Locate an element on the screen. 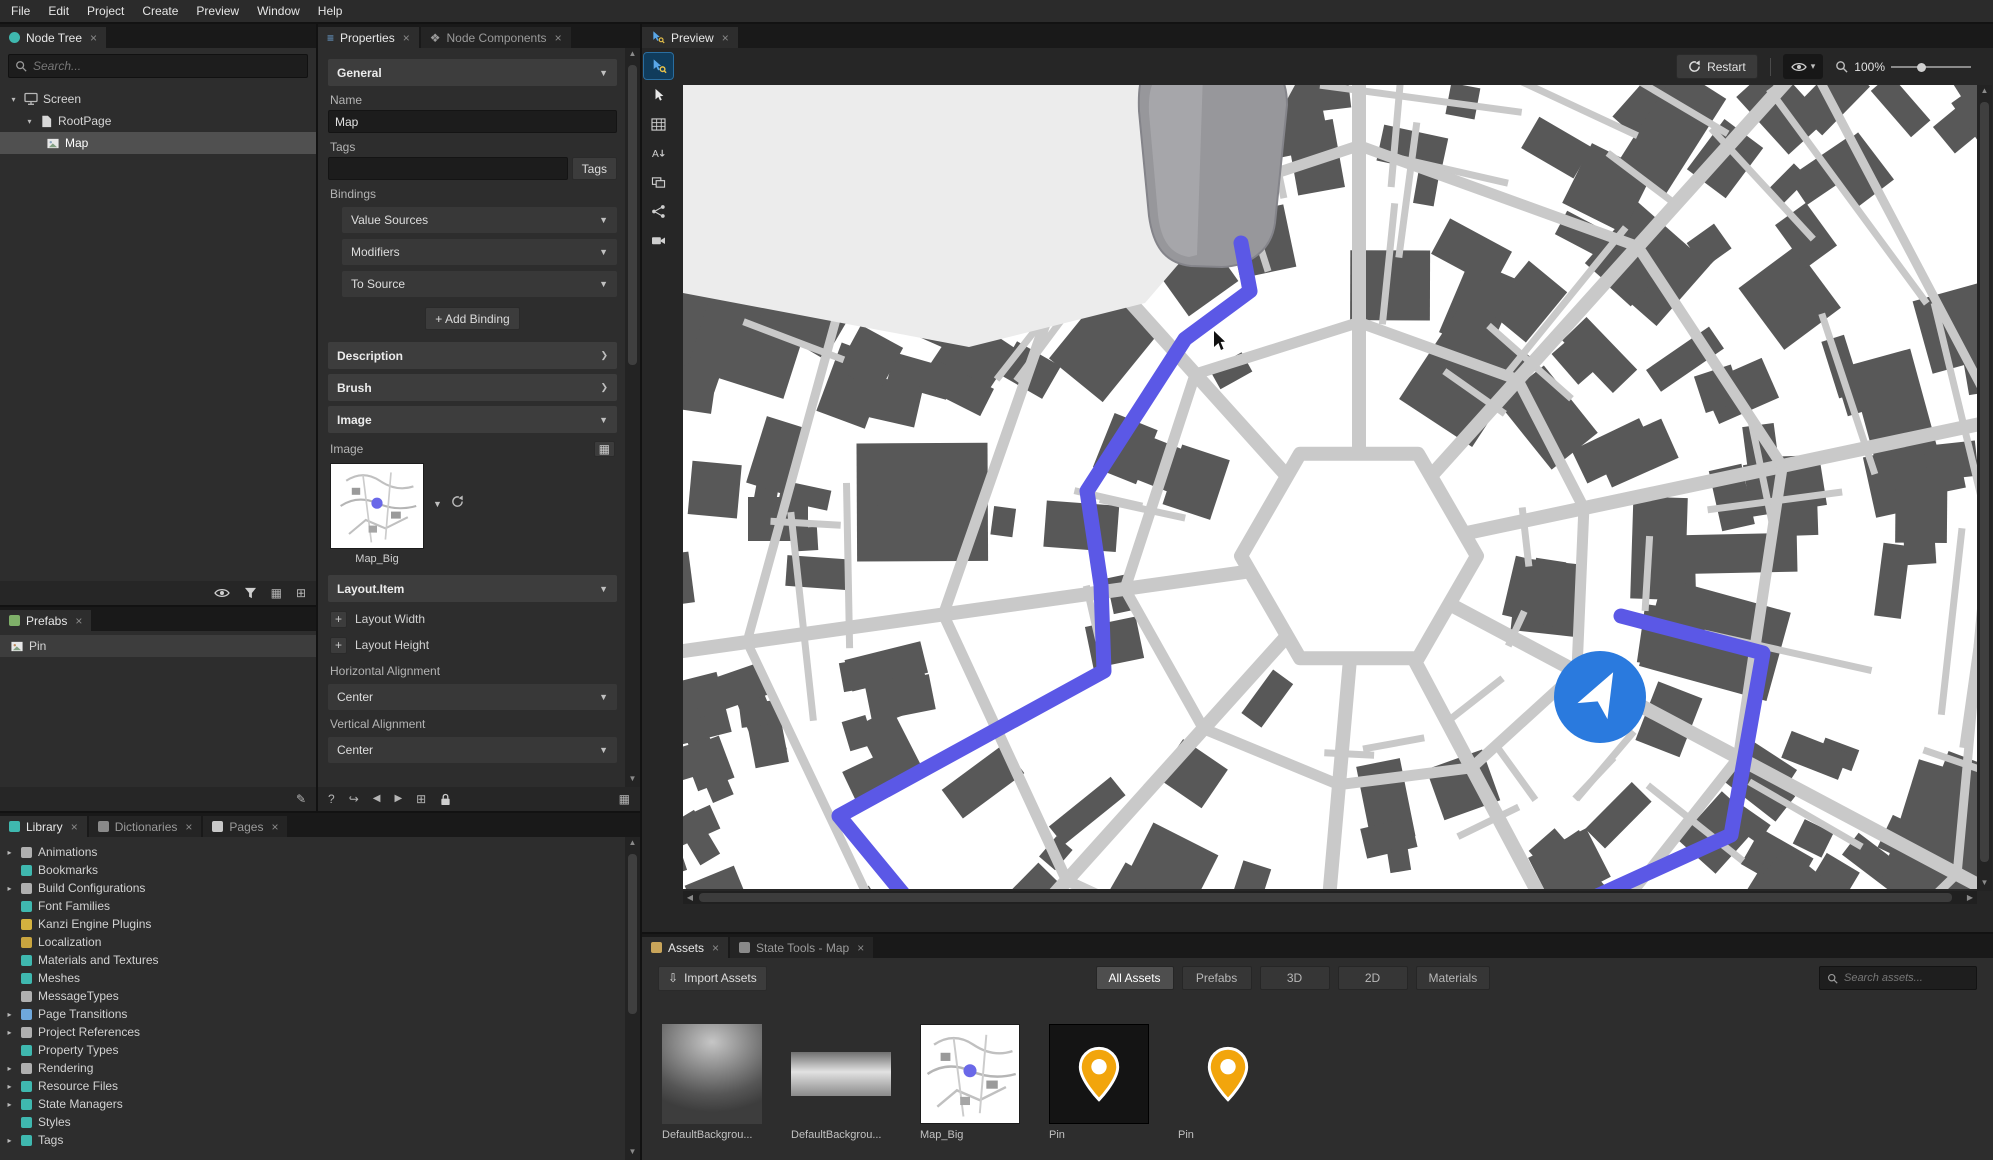 The height and width of the screenshot is (1160, 1993). horizontal-alignment-dropdown: Center ▼ is located at coordinates (472, 697).